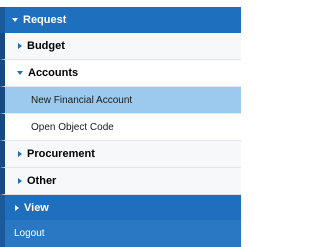 The height and width of the screenshot is (247, 320). I want to click on menu-header-label: View, so click(36, 207).